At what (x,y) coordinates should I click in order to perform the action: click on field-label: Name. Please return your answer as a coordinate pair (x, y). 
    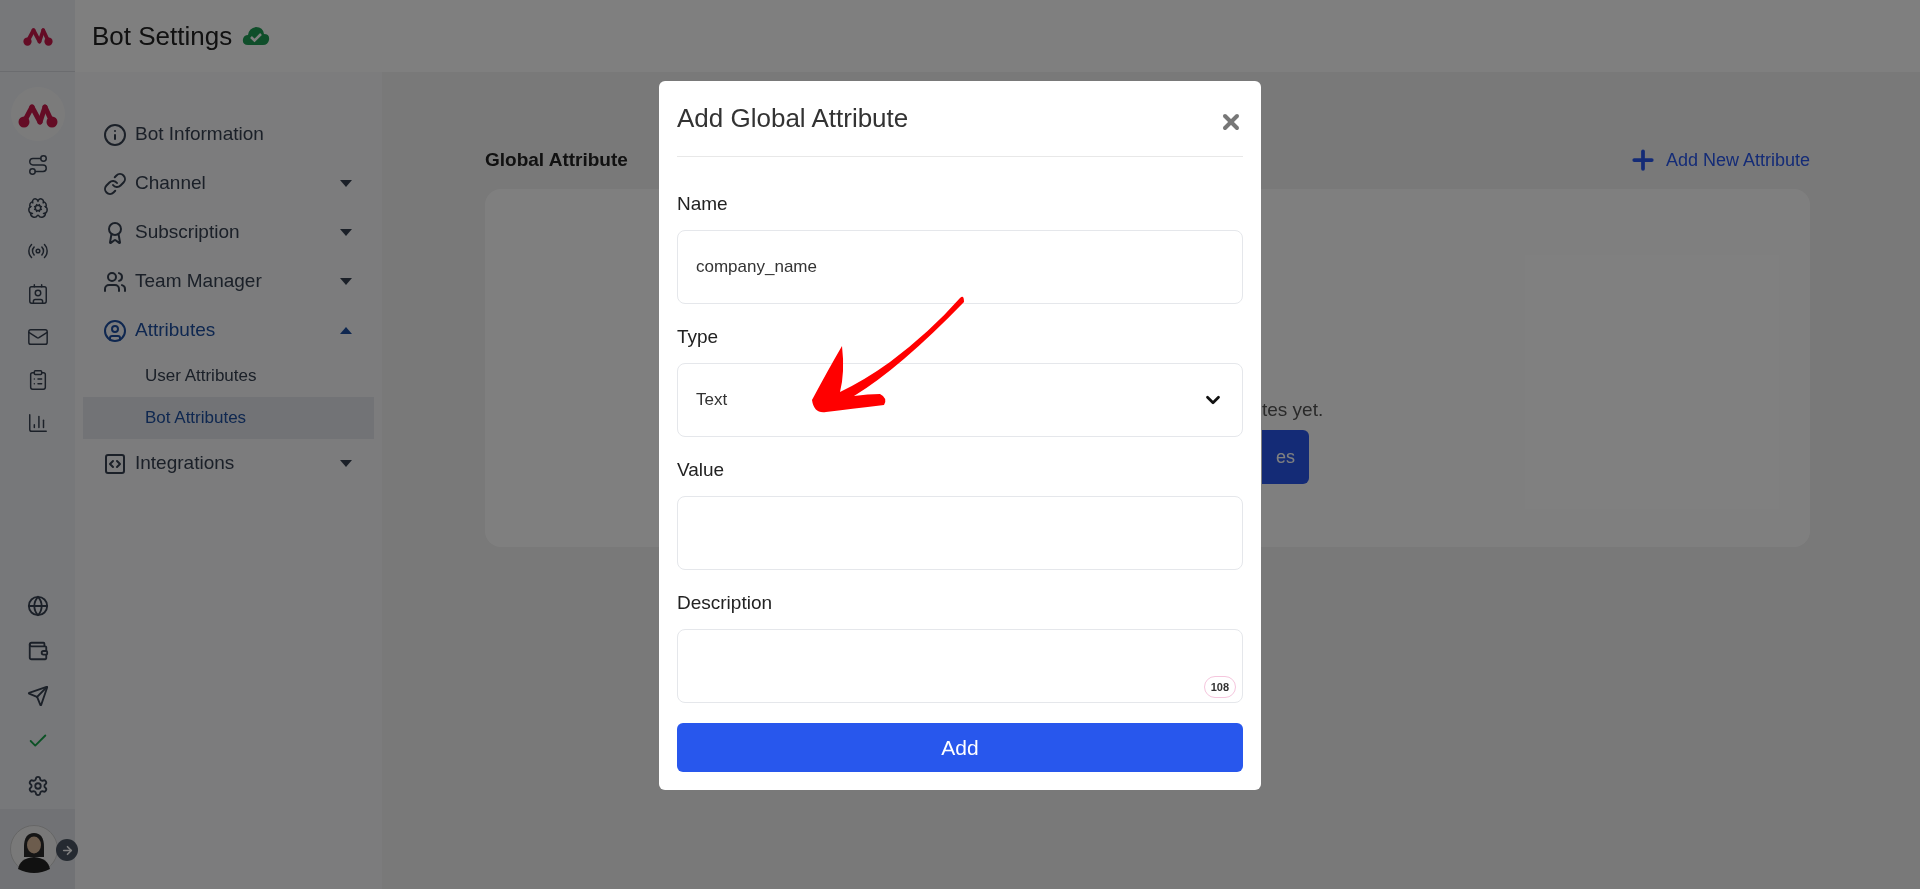
    Looking at the image, I should click on (702, 203).